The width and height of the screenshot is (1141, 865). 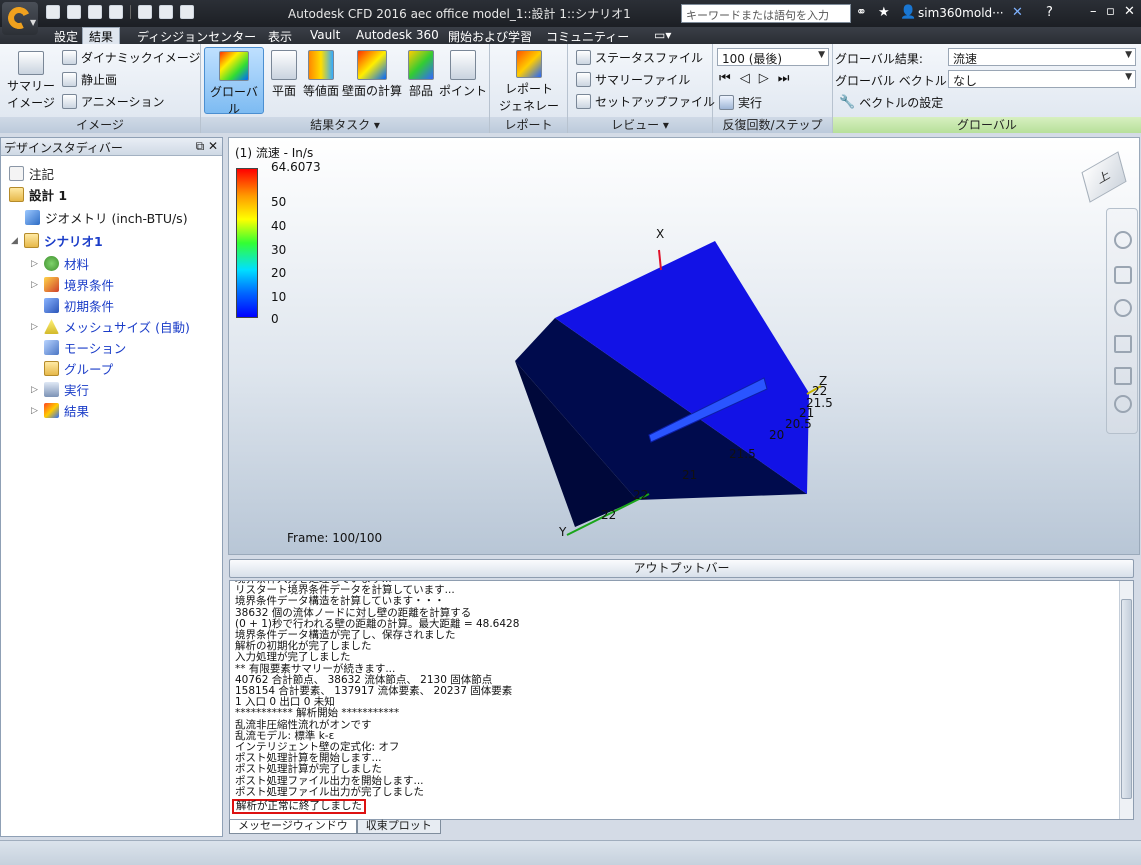 I want to click on summary-file-icon, so click(x=583, y=79).